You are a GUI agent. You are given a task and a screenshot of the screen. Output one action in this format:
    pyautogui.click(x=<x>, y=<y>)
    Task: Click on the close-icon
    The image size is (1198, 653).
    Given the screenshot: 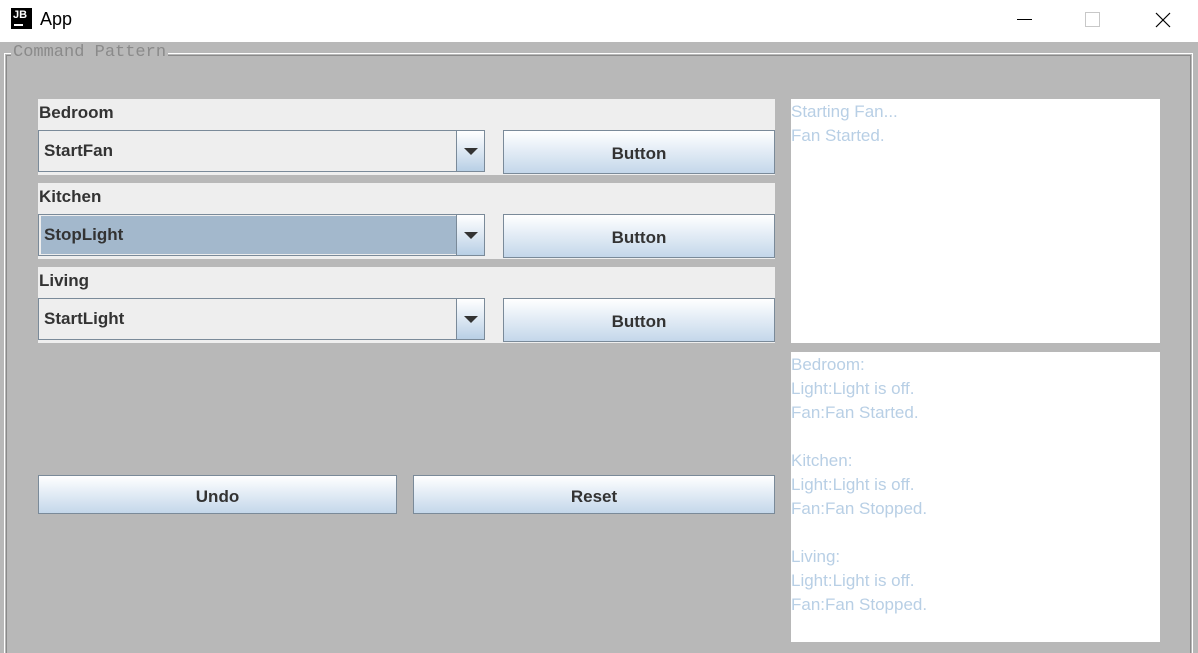 What is the action you would take?
    pyautogui.click(x=1163, y=20)
    